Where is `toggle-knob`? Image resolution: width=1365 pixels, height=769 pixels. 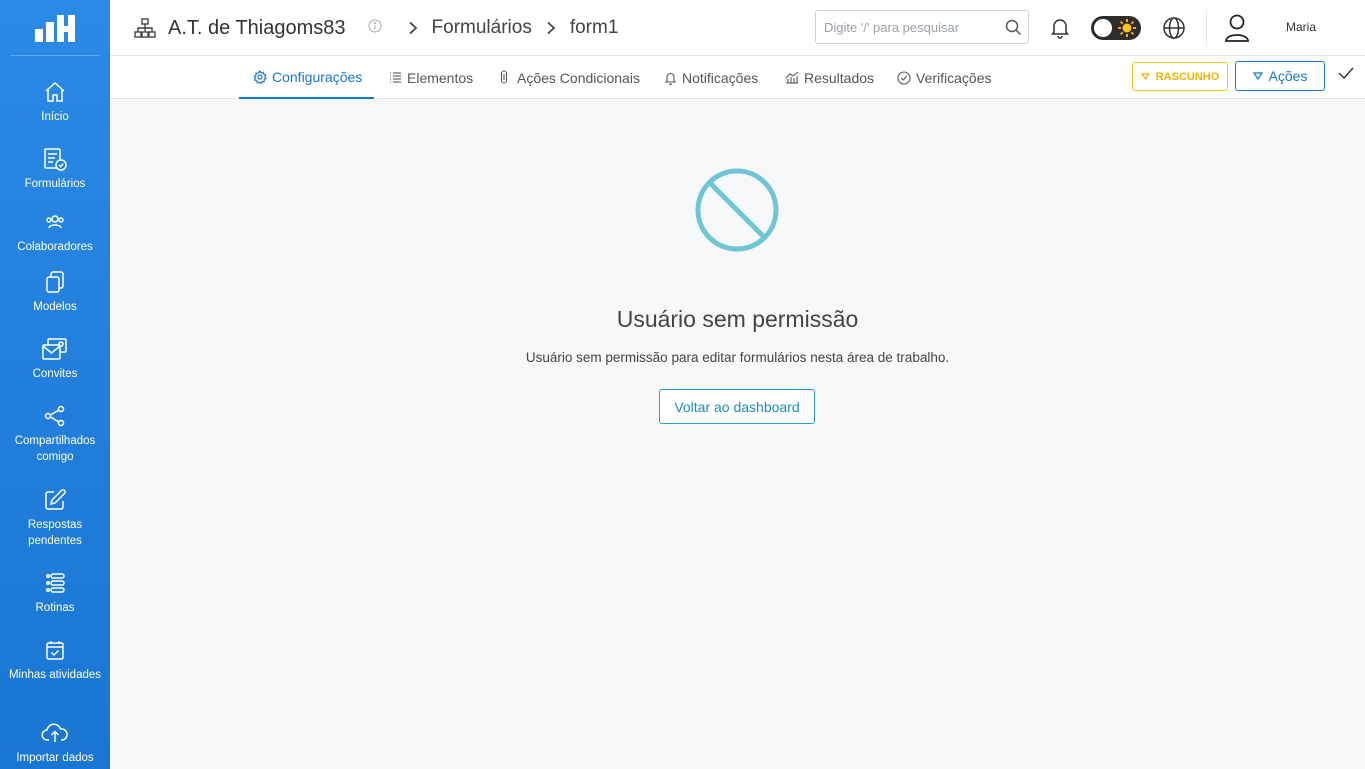 toggle-knob is located at coordinates (1103, 28).